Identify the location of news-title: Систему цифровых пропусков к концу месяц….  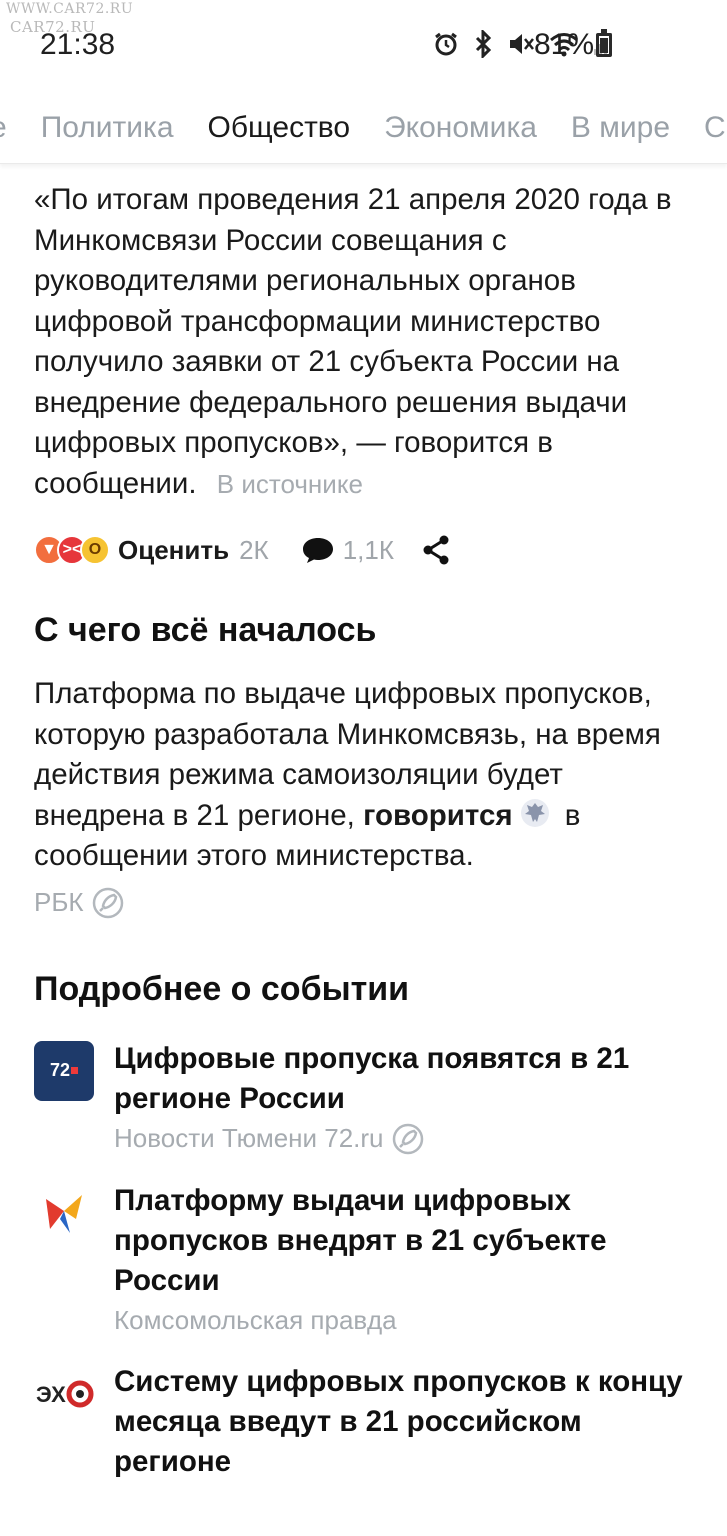
(404, 1422).